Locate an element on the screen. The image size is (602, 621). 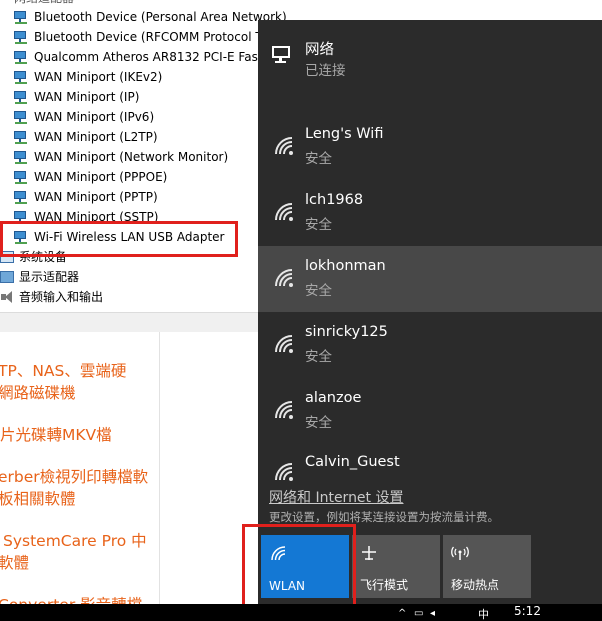
adapter-label: WAN Miniport (IPv6) is located at coordinates (94, 117).